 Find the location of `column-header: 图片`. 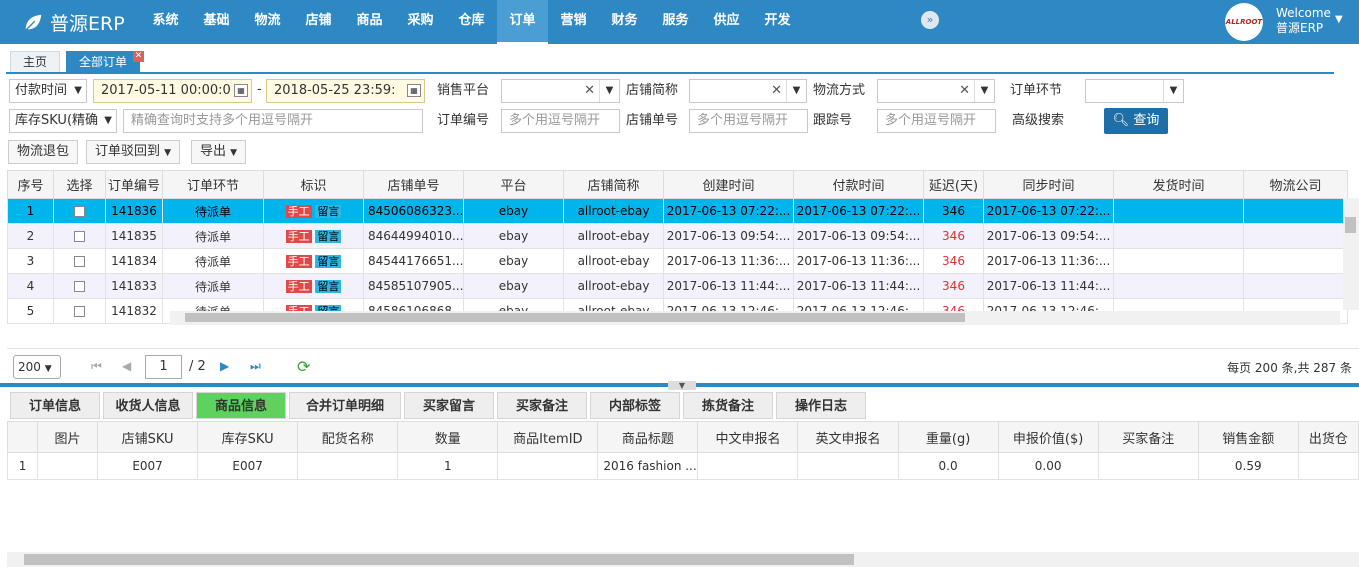

column-header: 图片 is located at coordinates (68, 437).